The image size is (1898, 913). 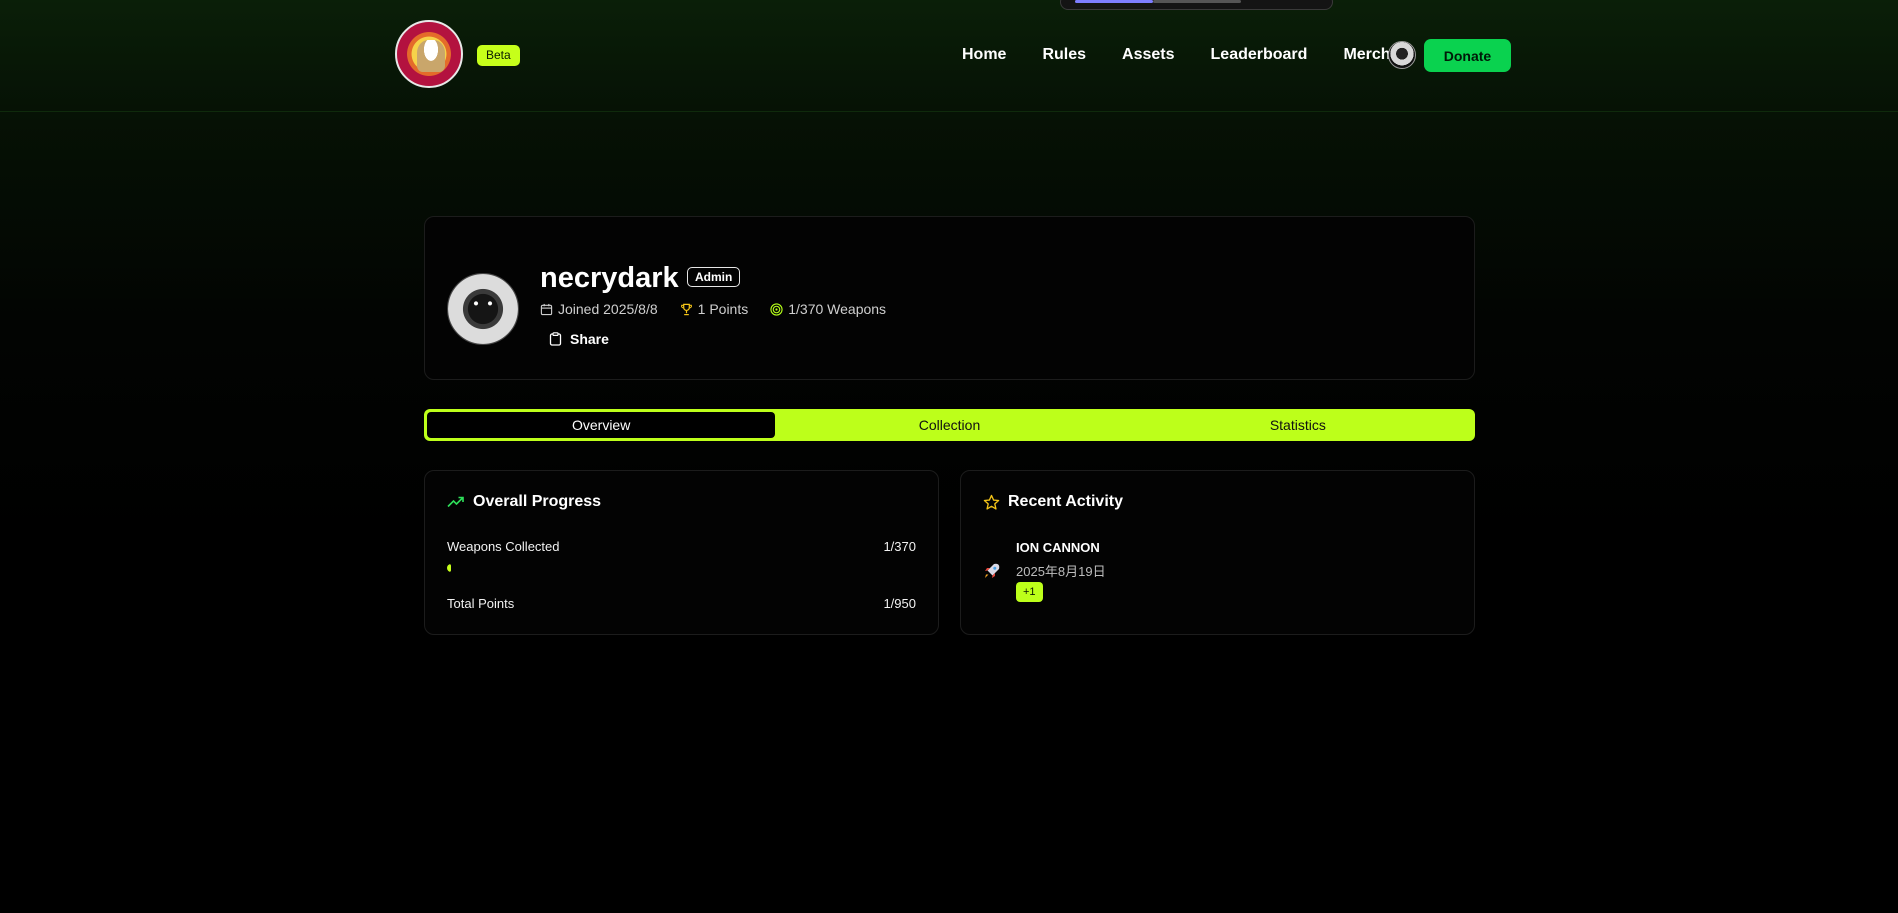 I want to click on weapons-stat: 1/370 Weapons, so click(x=828, y=309).